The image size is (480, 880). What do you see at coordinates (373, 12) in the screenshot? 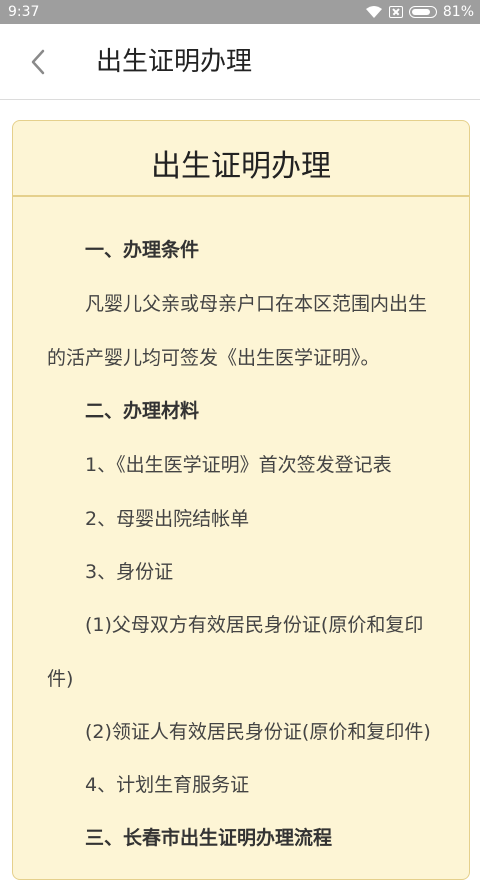
I see `wifi-icon` at bounding box center [373, 12].